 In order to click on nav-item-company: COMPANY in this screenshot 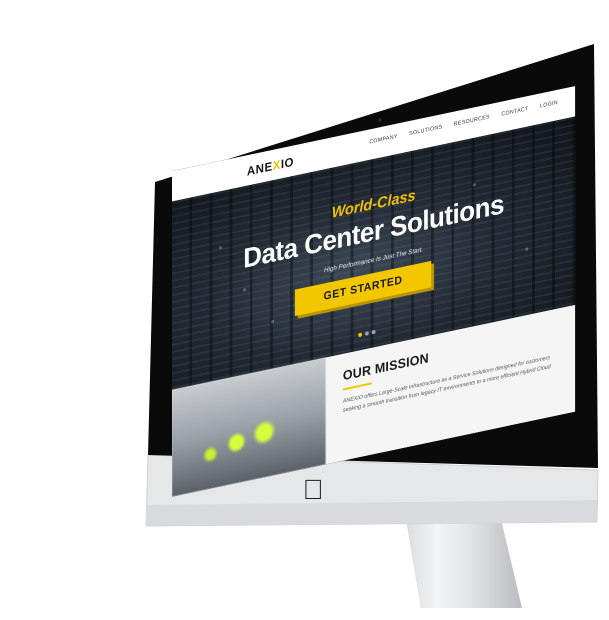, I will do `click(383, 140)`.